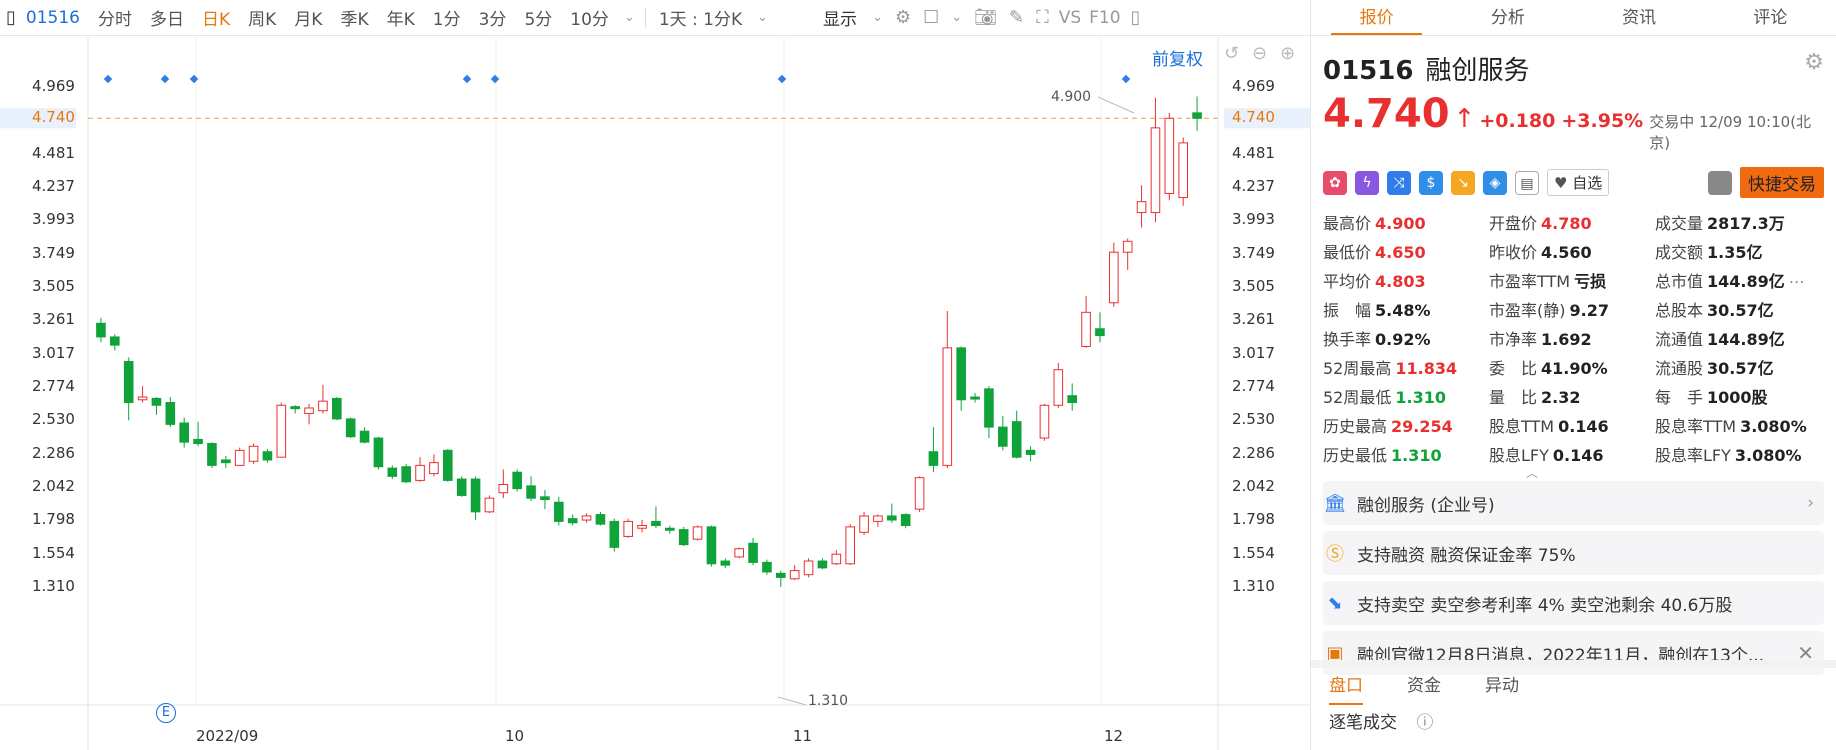 The height and width of the screenshot is (750, 1836). Describe the element at coordinates (1253, 86) in the screenshot. I see `y-tick-label: 4.969` at that location.